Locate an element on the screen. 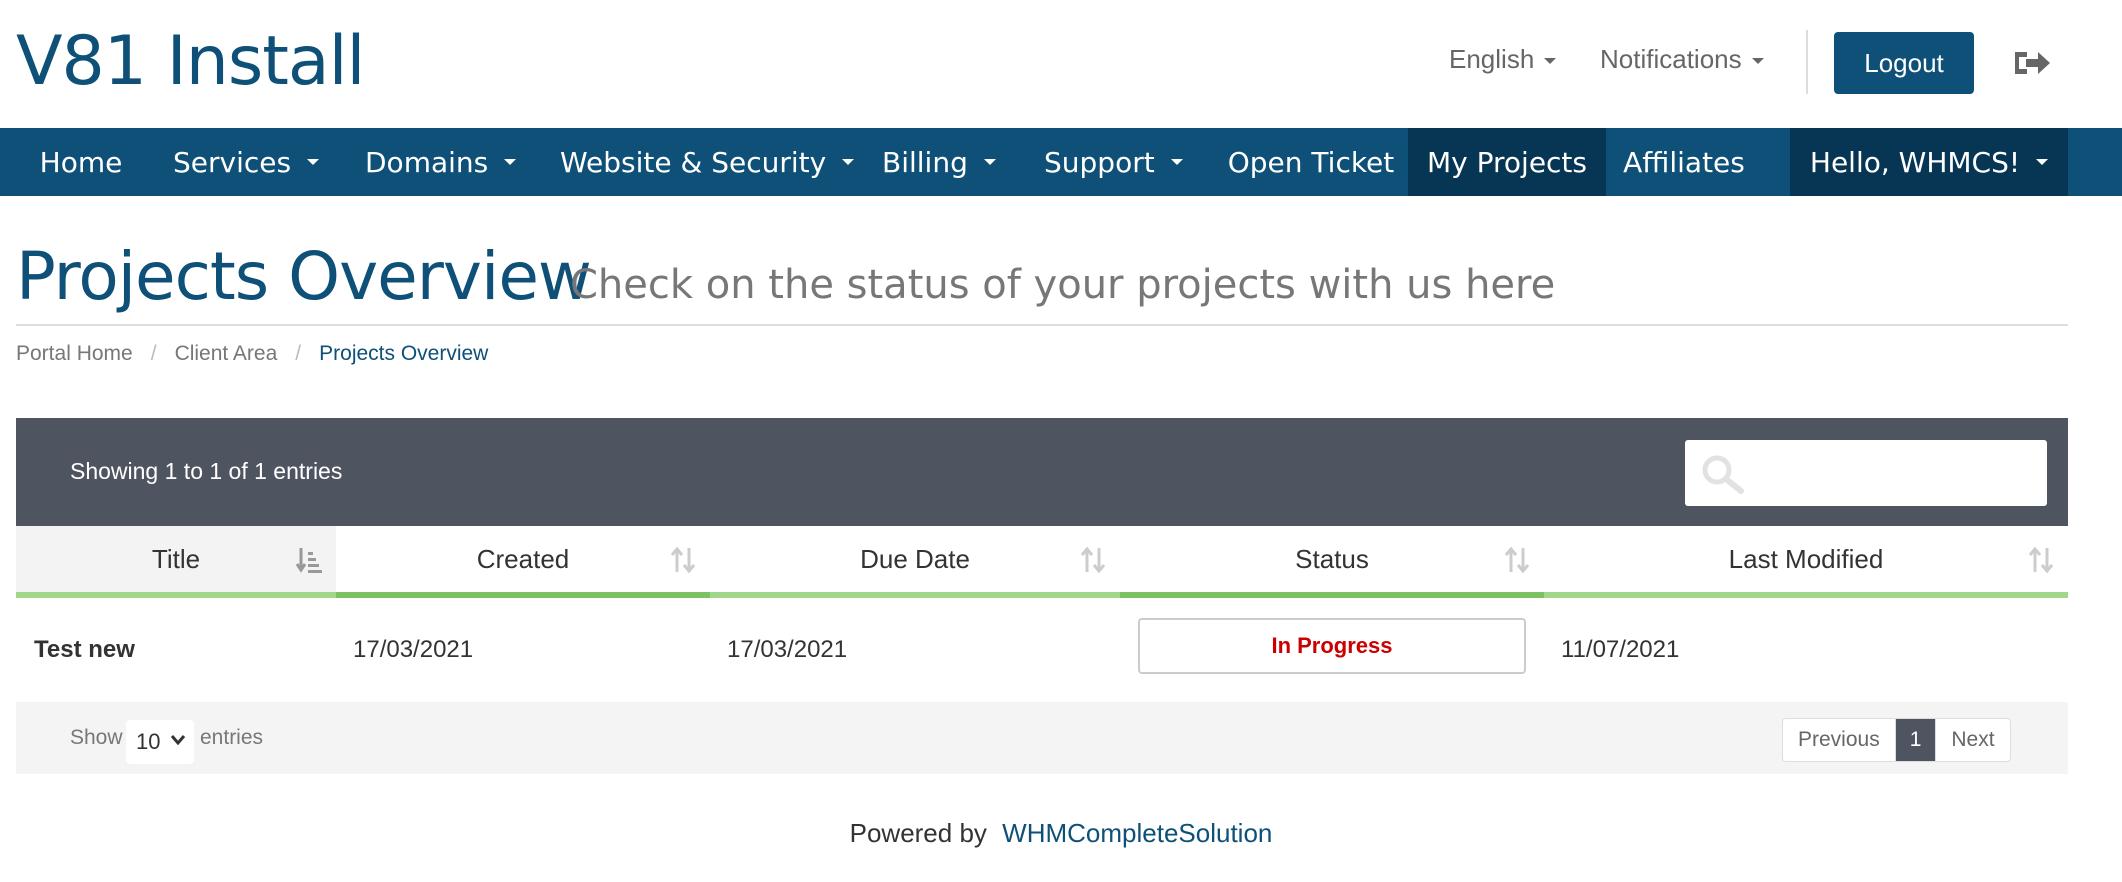 The image size is (2122, 882). notifications-dropdown: Notifications is located at coordinates (1682, 59).